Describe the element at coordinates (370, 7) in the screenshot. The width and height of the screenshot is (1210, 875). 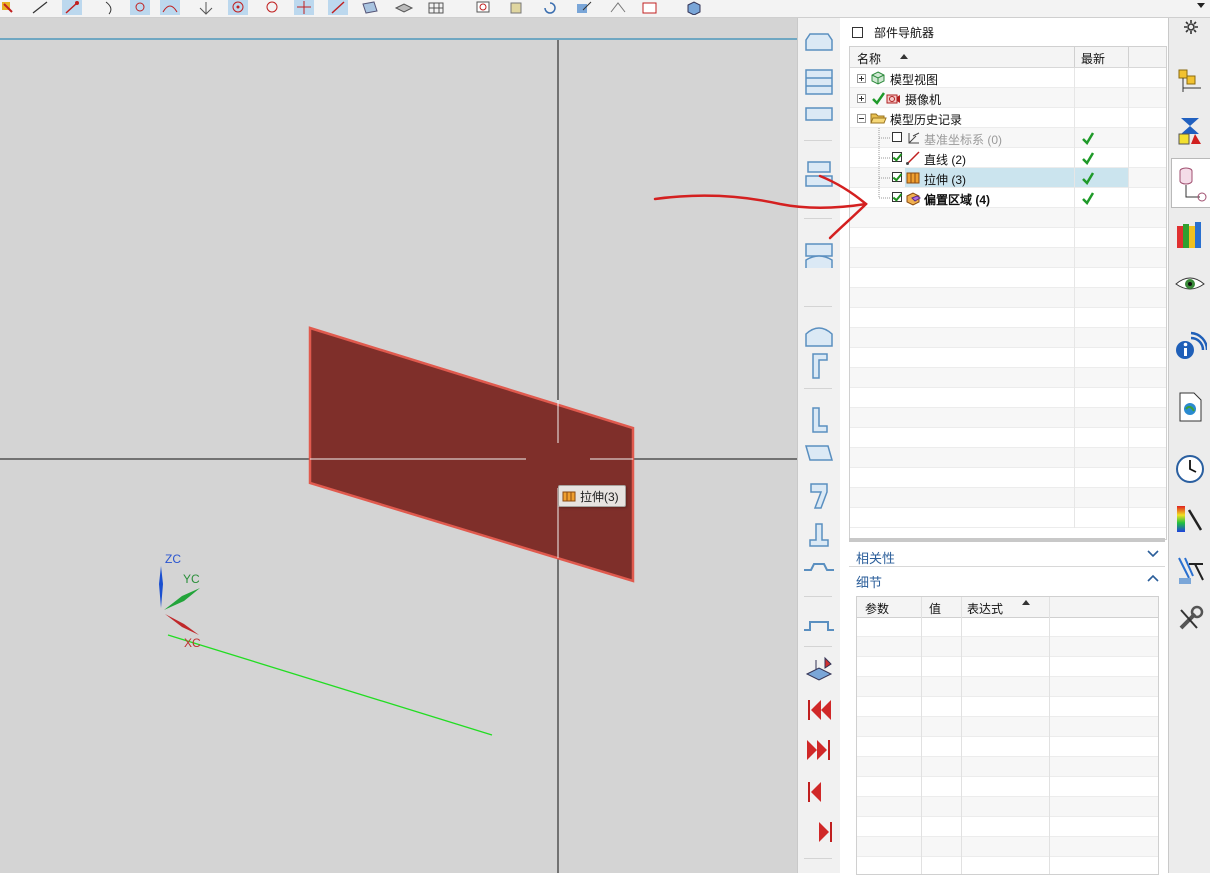
I see `face-snap-icon` at that location.